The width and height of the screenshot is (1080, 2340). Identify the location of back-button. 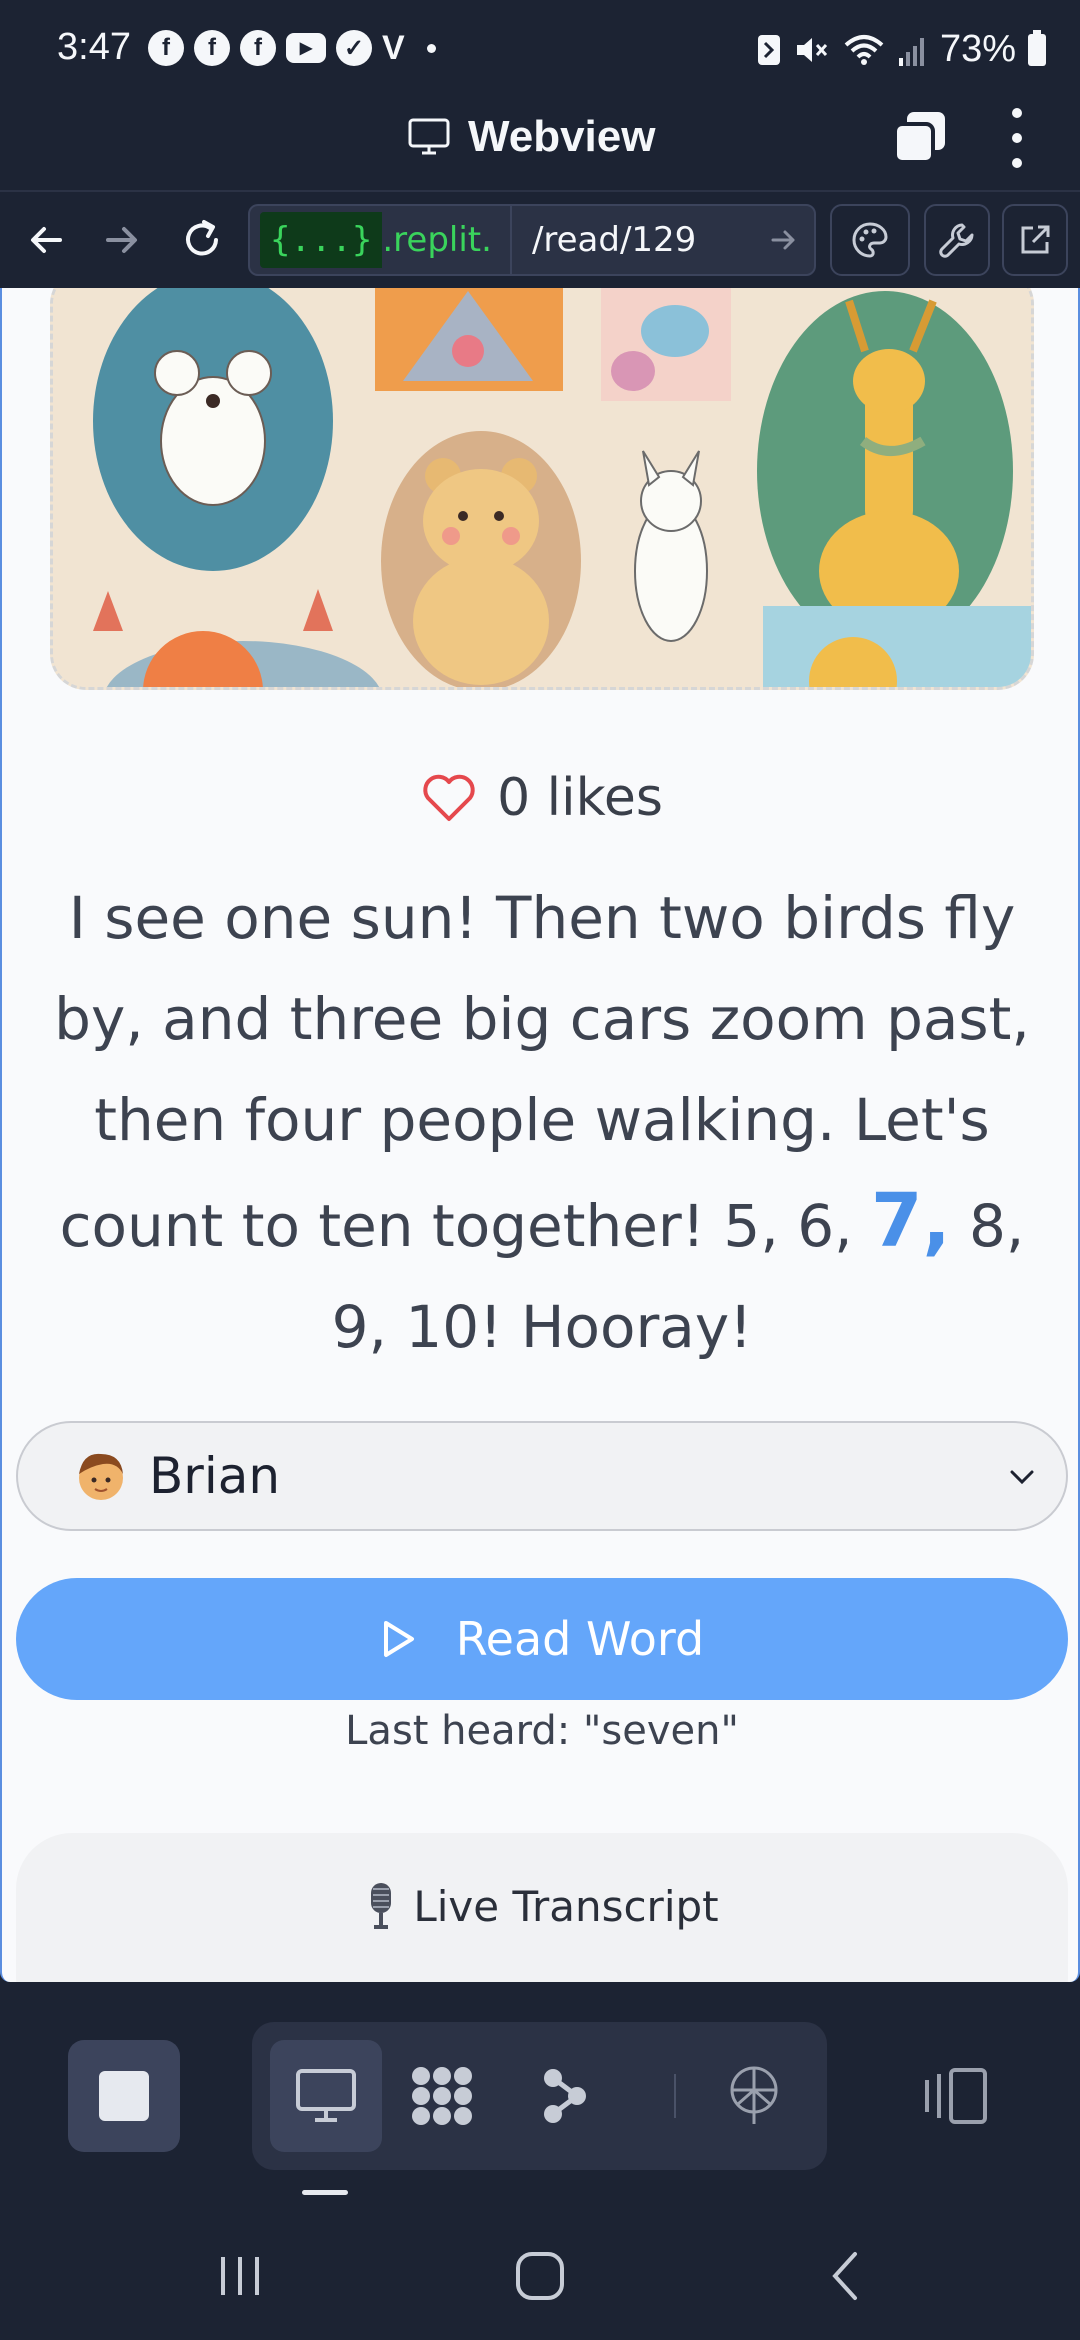
(46, 240).